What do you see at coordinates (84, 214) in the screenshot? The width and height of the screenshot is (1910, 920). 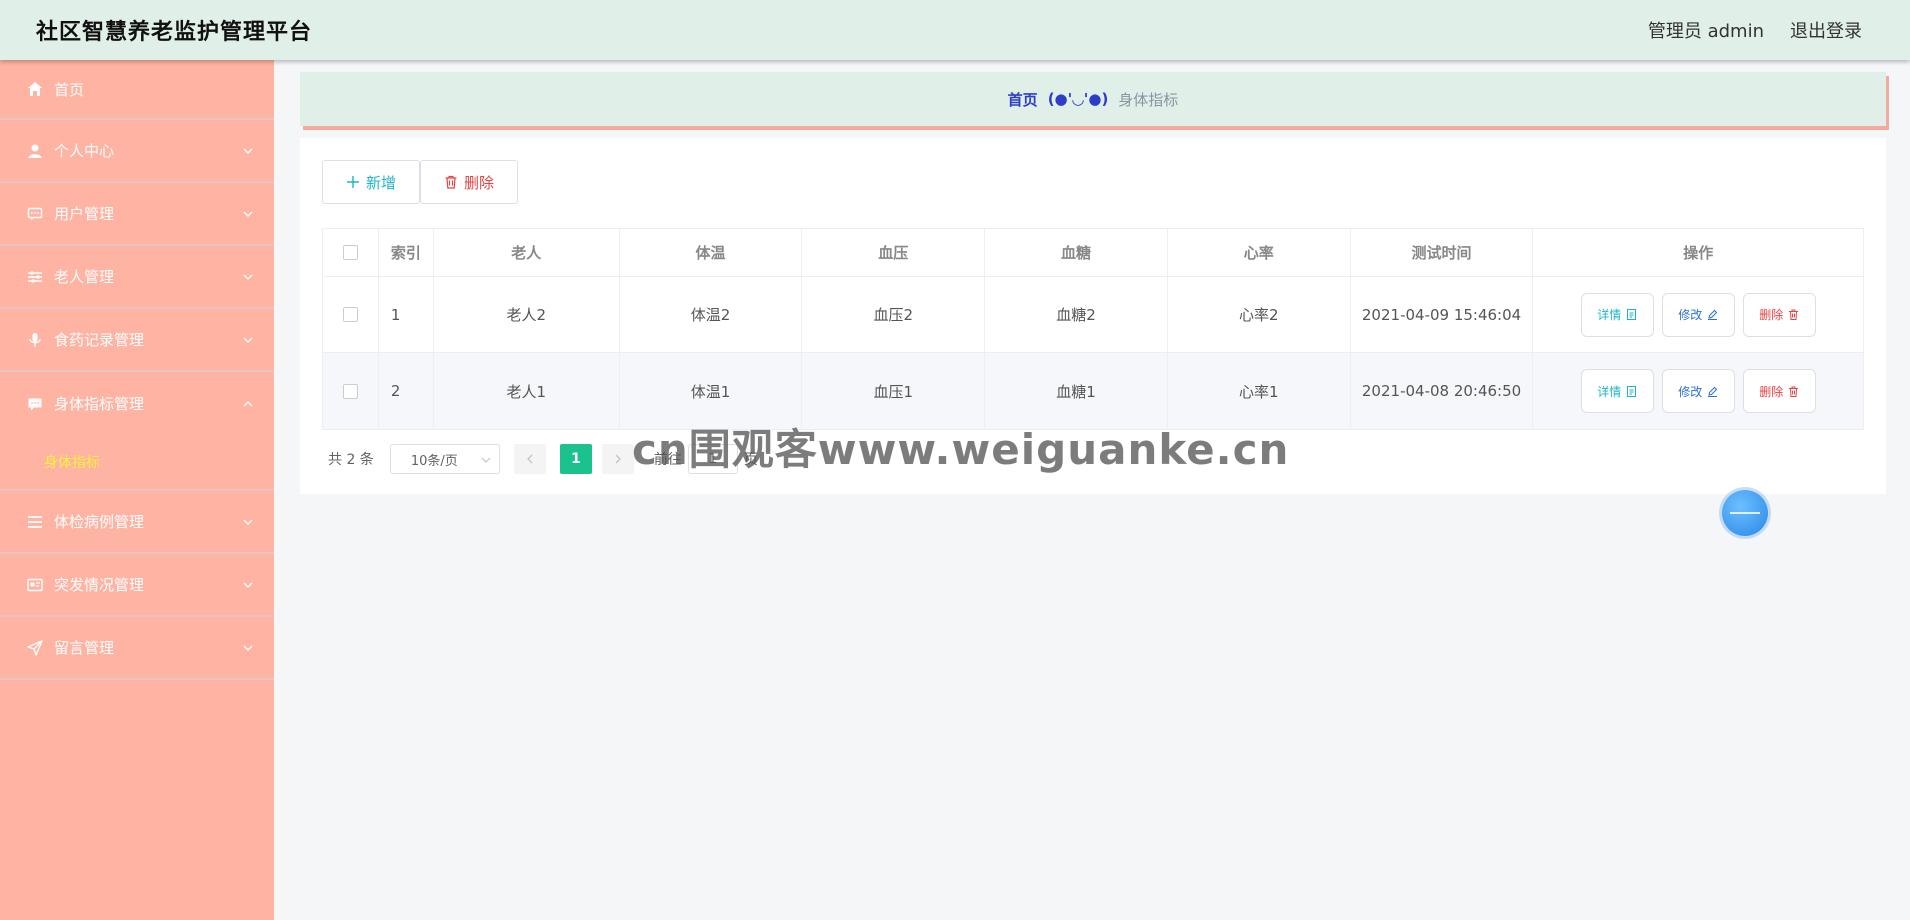 I see `sidebar-item-label: 用户管理` at bounding box center [84, 214].